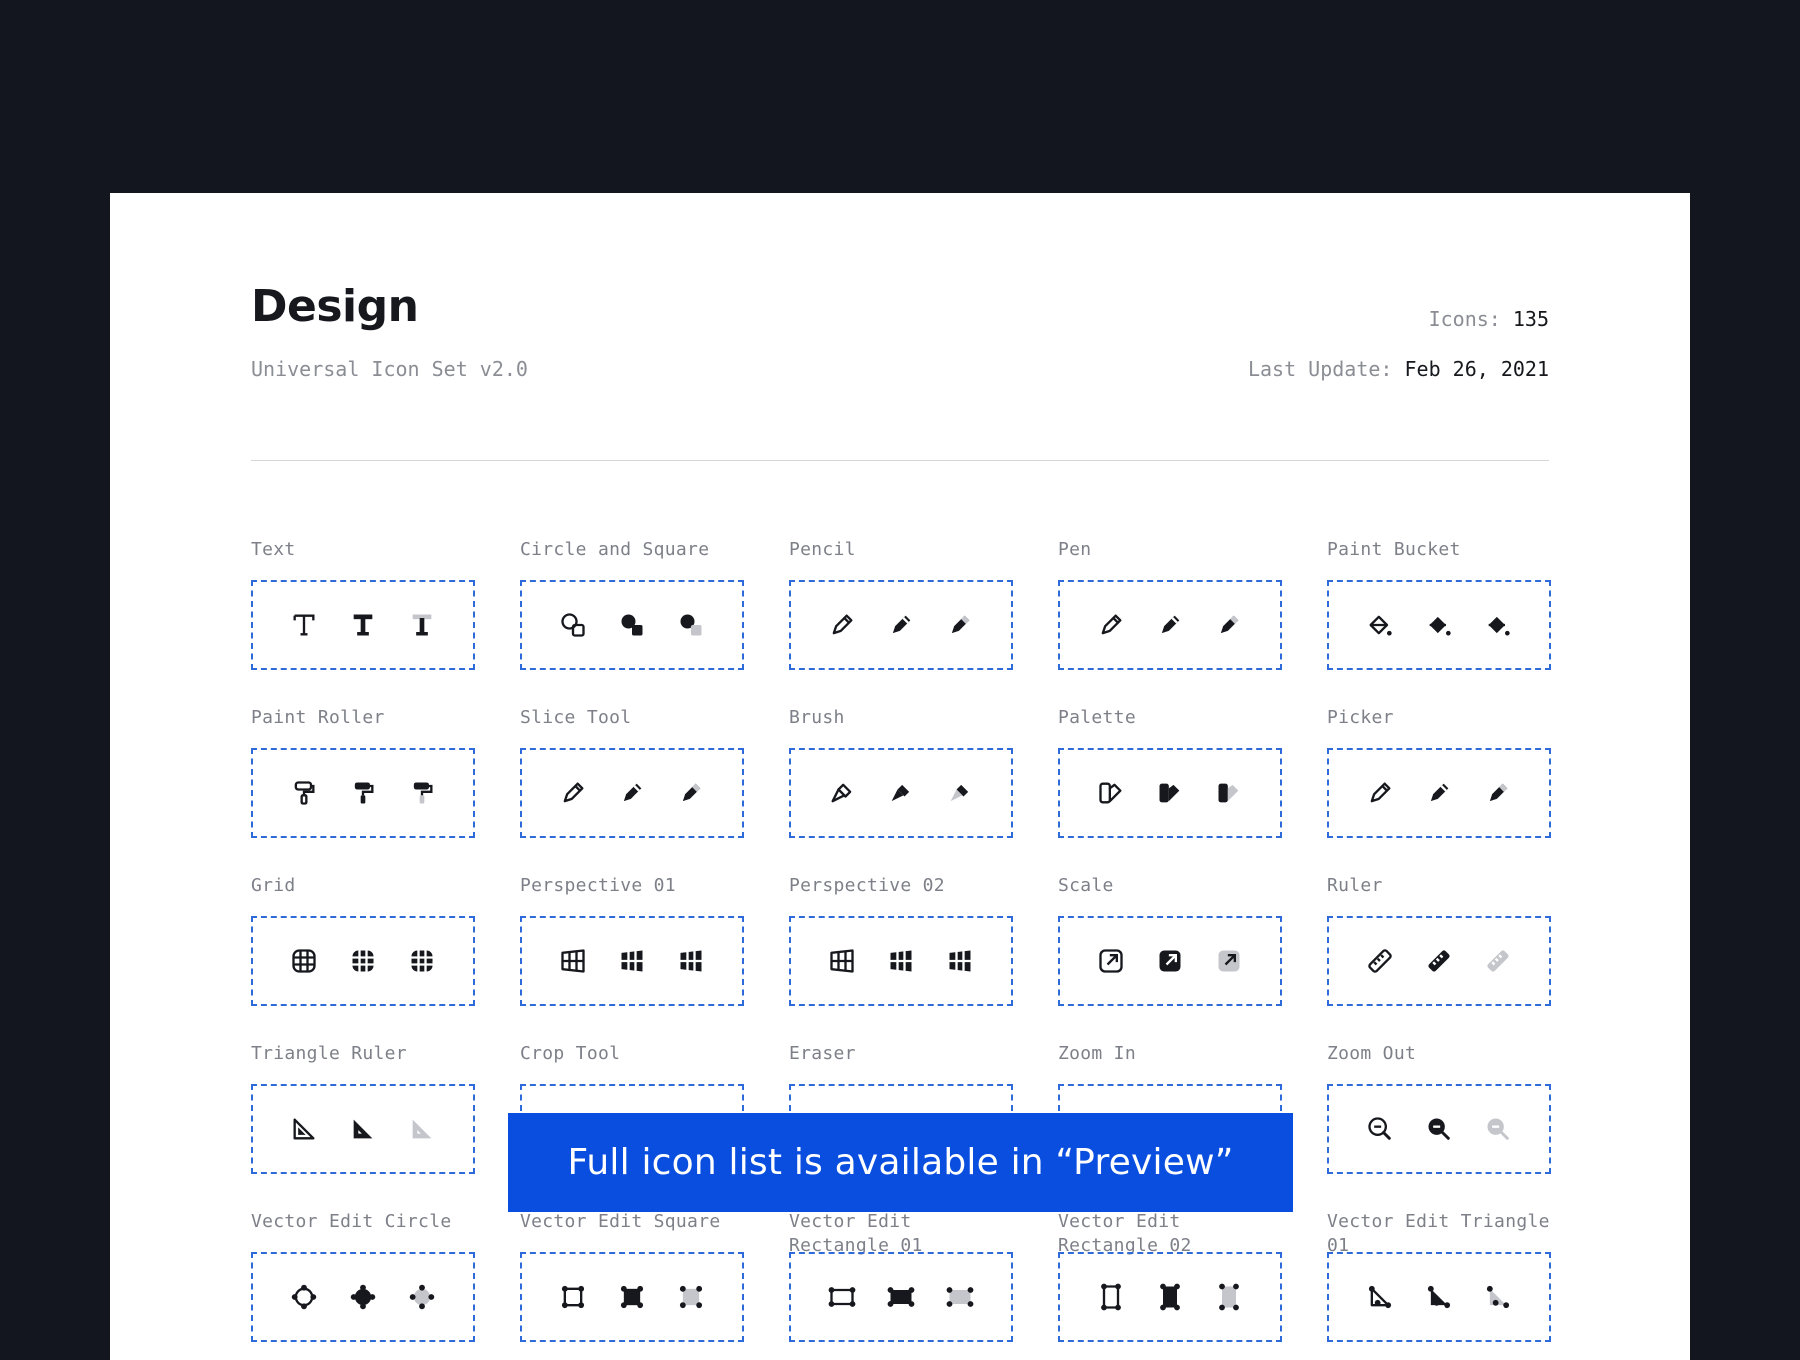 The width and height of the screenshot is (1800, 1360). I want to click on icon-set-card: Brush, so click(901, 790).